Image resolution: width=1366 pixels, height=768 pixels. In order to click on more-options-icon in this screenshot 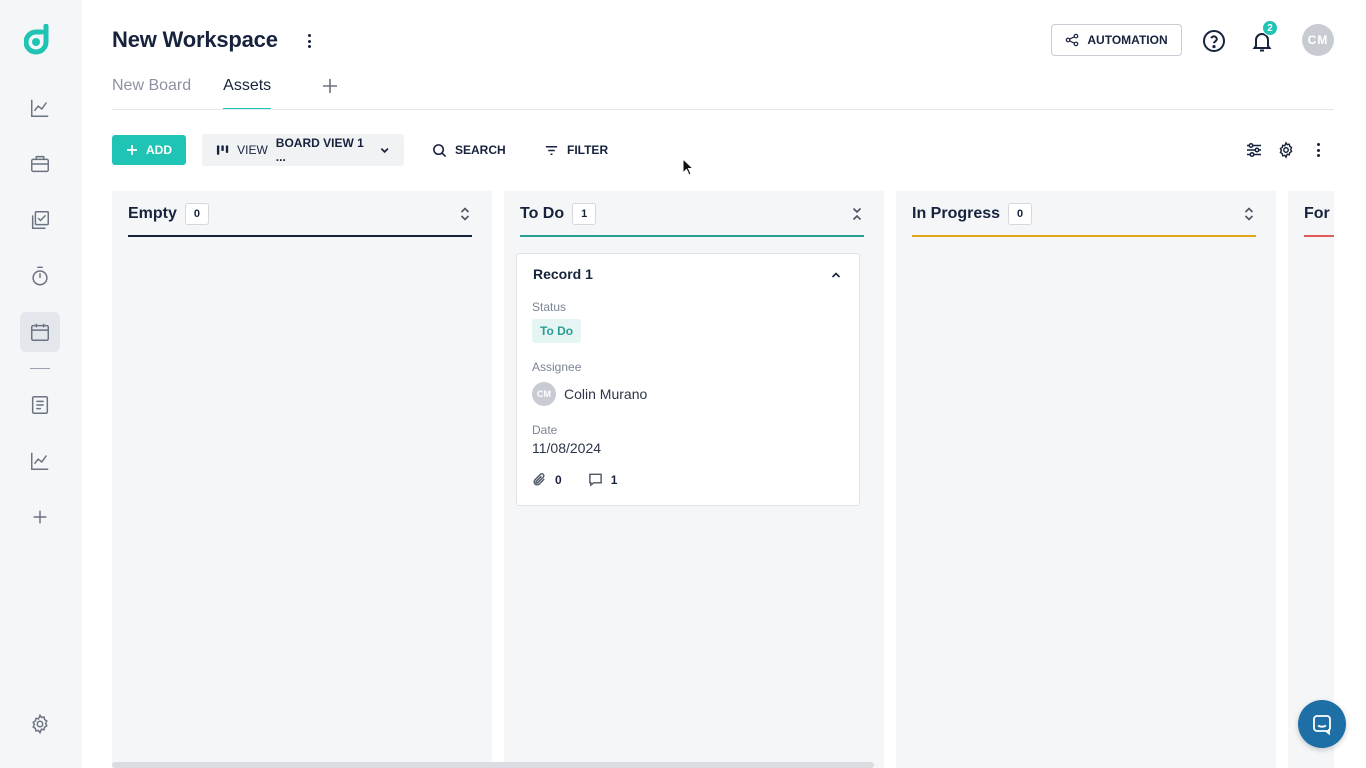, I will do `click(1318, 150)`.